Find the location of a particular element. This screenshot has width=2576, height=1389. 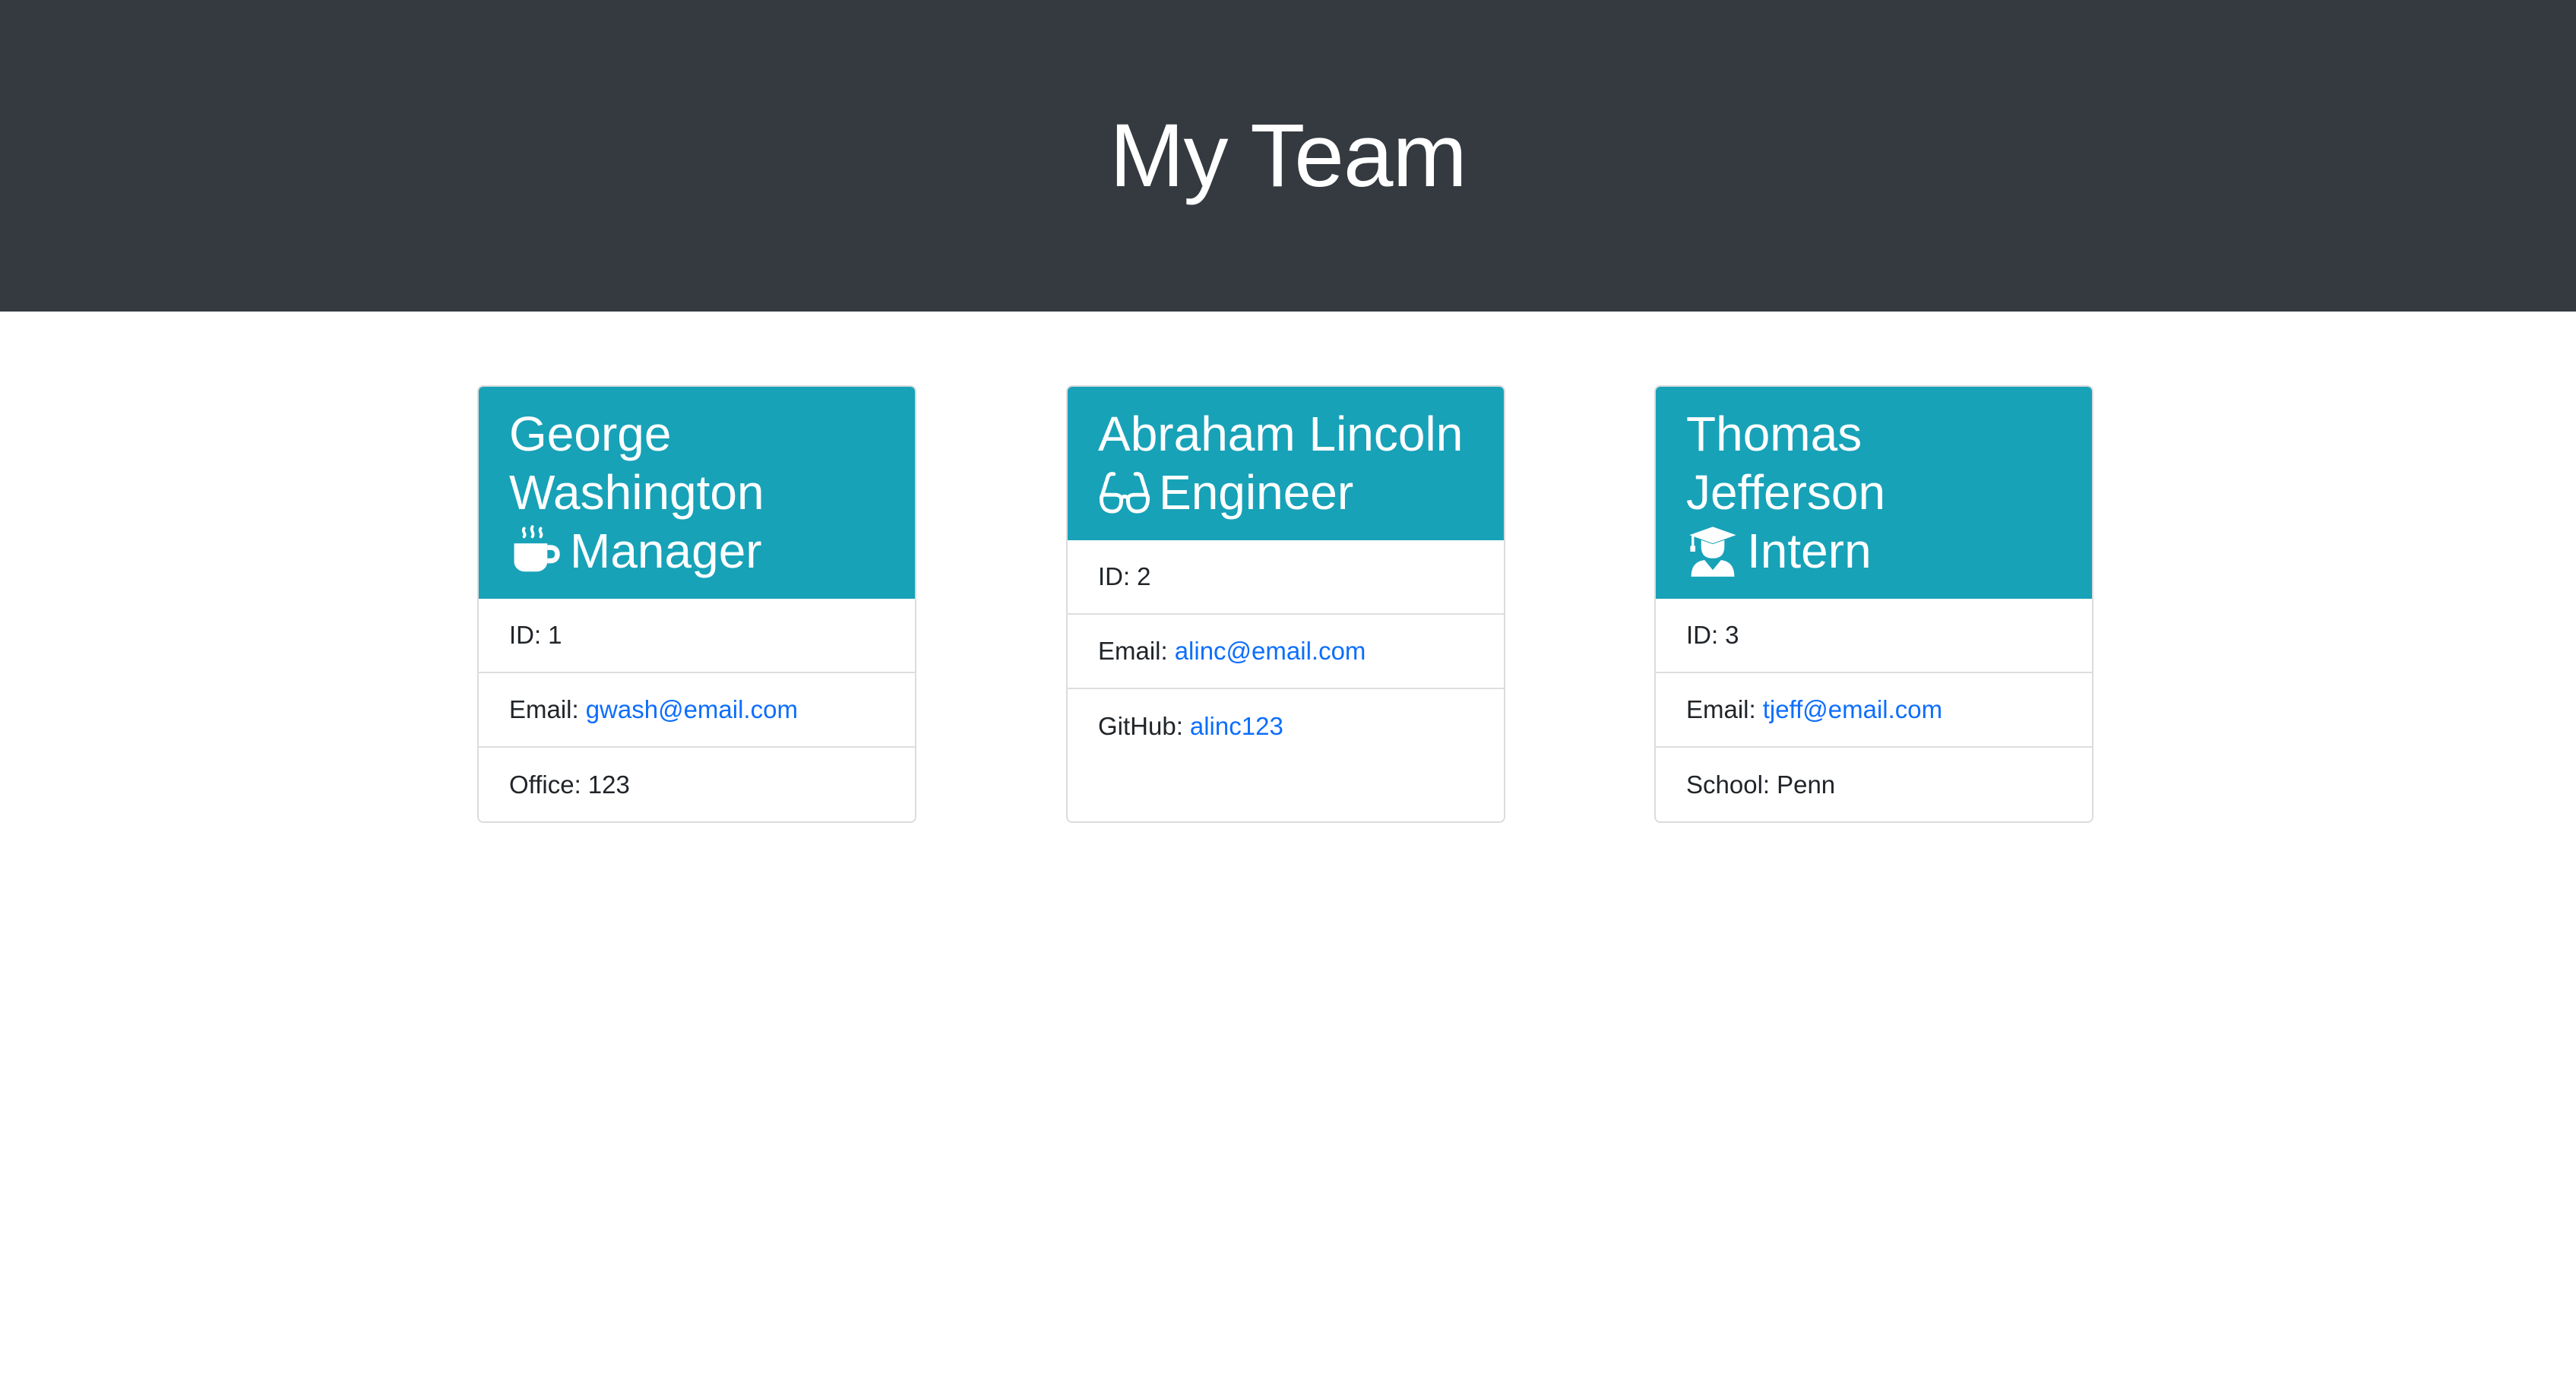

list-item-github: GitHub: alinc123 is located at coordinates (1286, 726).